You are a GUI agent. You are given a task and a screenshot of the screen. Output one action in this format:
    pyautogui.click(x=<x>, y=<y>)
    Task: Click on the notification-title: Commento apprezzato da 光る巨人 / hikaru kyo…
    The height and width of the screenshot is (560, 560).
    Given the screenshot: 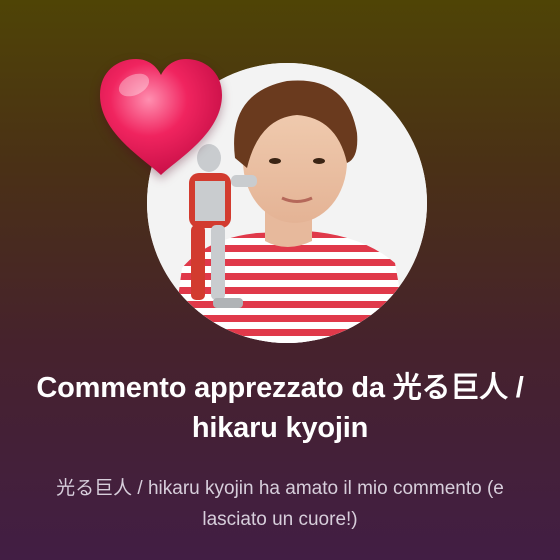 What is the action you would take?
    pyautogui.click(x=280, y=408)
    